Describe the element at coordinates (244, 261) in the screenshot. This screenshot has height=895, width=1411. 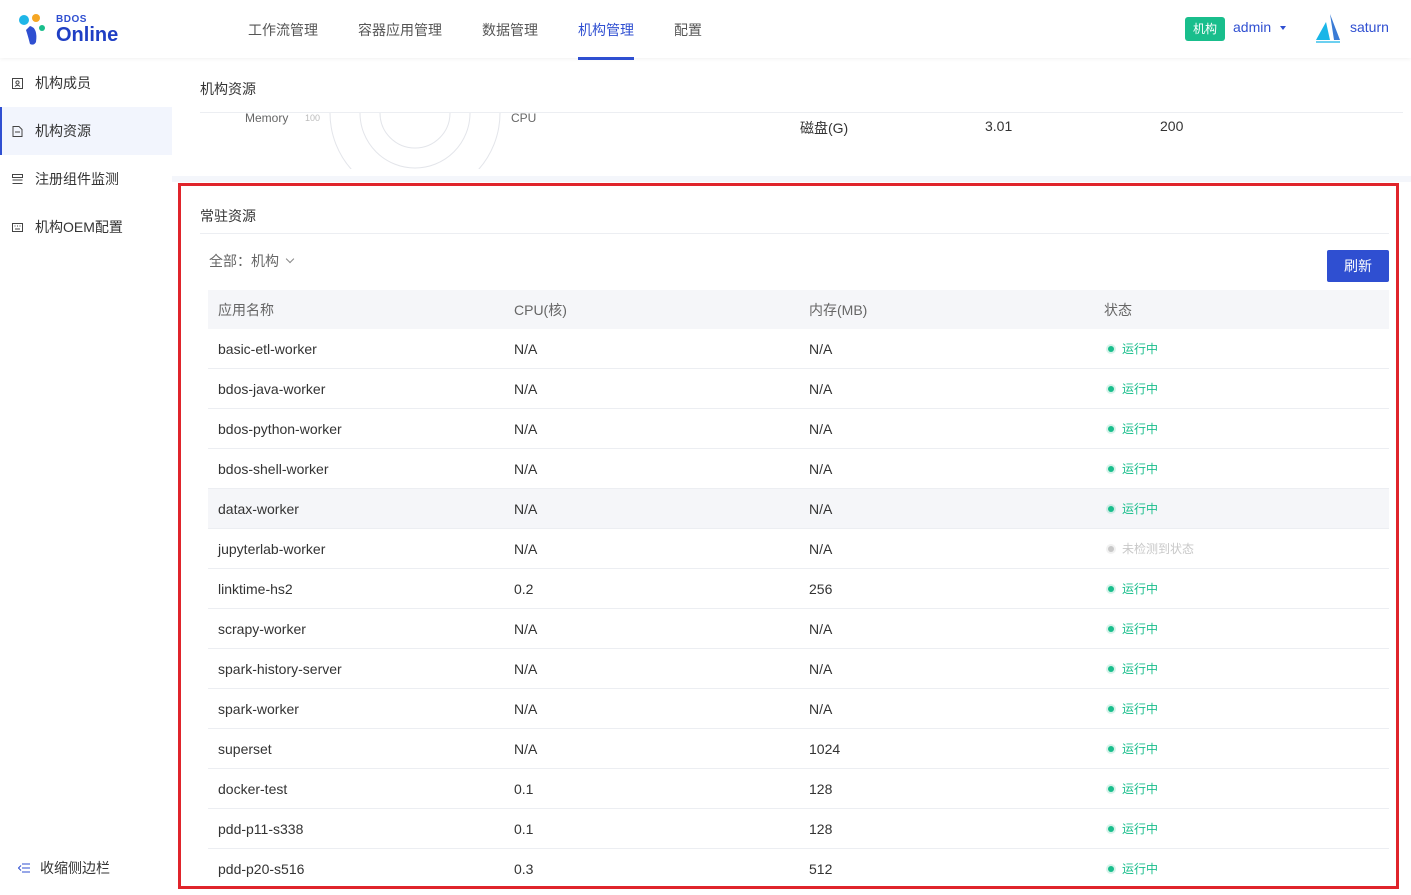
I see `scope-filter-label: 全部：机构` at that location.